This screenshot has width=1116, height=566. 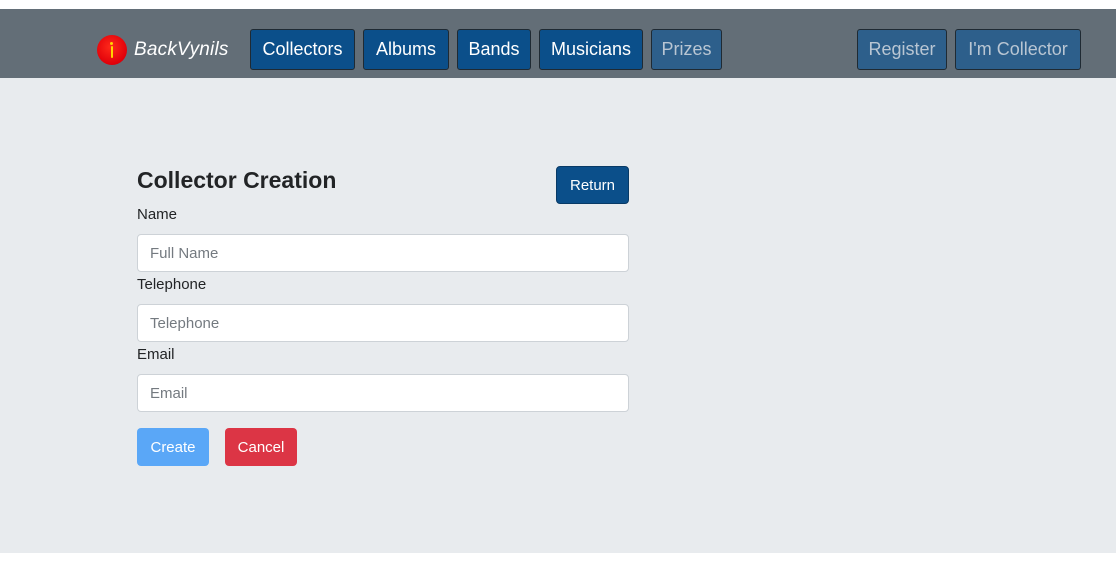 What do you see at coordinates (173, 447) in the screenshot?
I see `create-button: Create` at bounding box center [173, 447].